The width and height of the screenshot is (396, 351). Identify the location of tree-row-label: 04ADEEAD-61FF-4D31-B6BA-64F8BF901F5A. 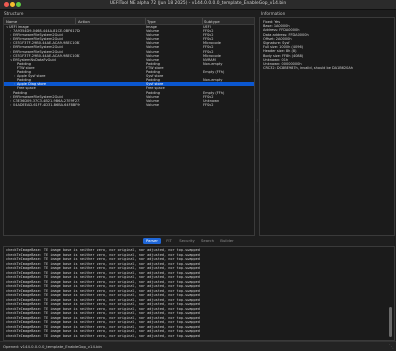
(46, 104).